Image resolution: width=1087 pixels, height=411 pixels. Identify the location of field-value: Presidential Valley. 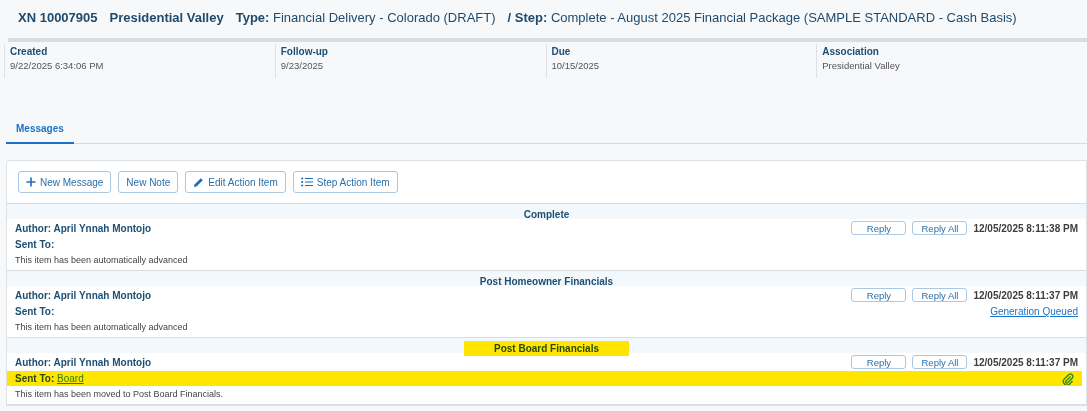
(861, 65).